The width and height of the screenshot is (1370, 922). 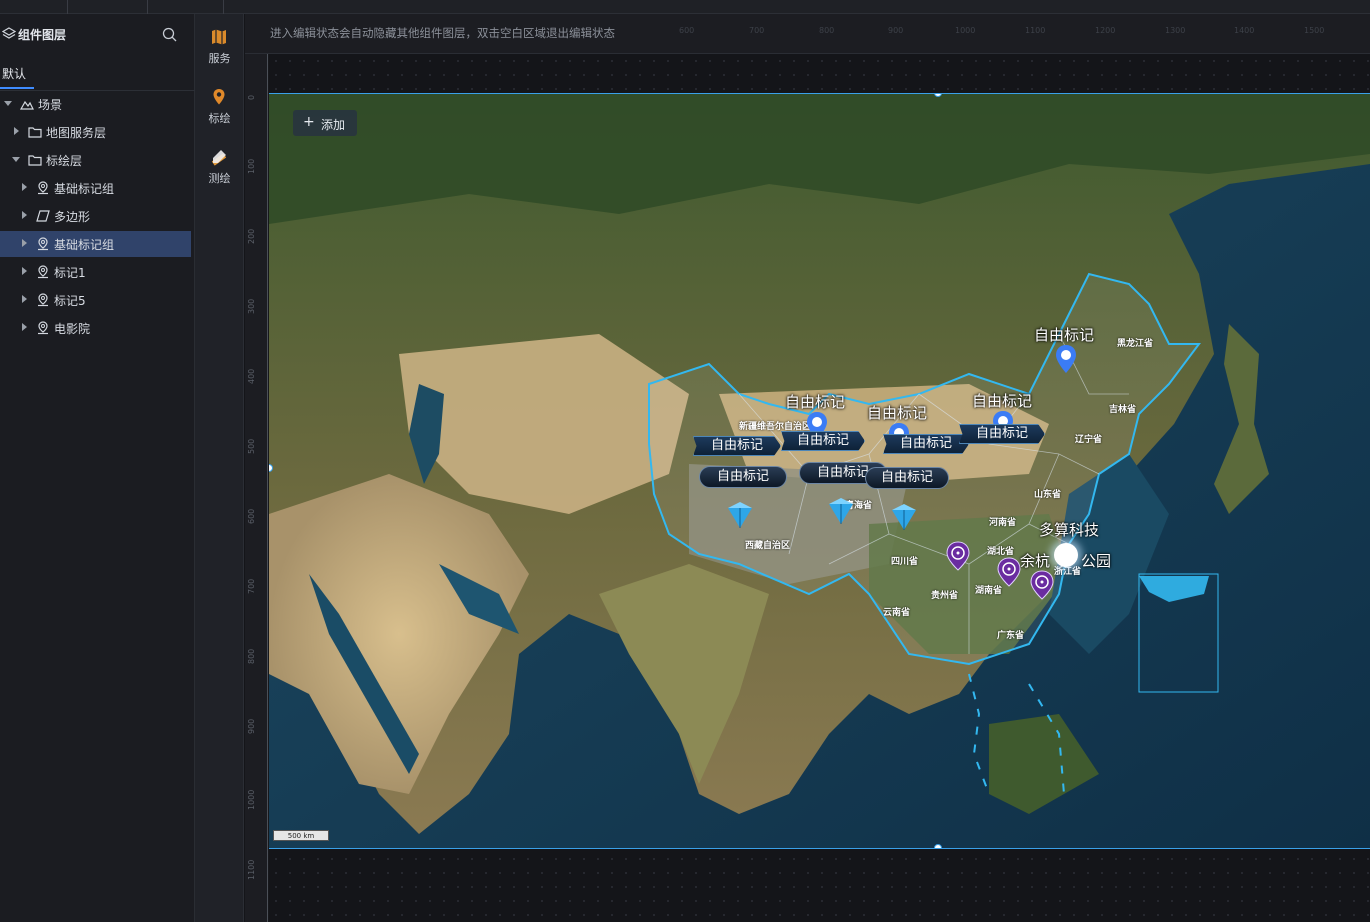 I want to click on province-label: 贵州省, so click(x=945, y=596).